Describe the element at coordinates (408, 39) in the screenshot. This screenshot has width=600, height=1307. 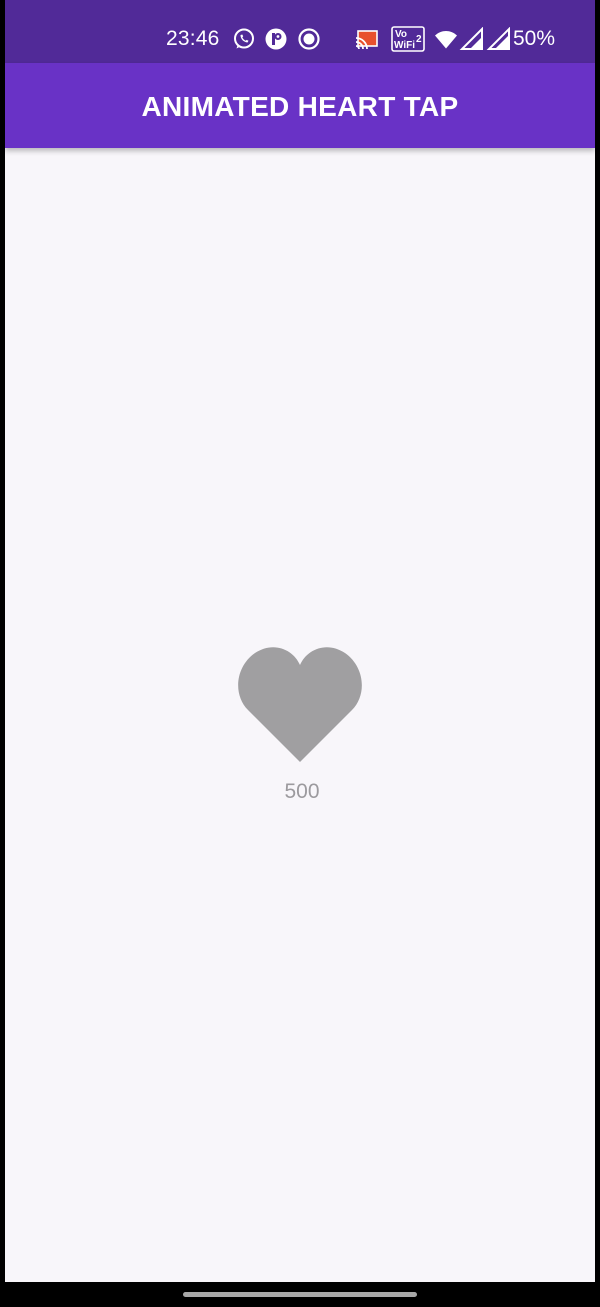
I see `vowifi-icon: Vo WiFi 2` at that location.